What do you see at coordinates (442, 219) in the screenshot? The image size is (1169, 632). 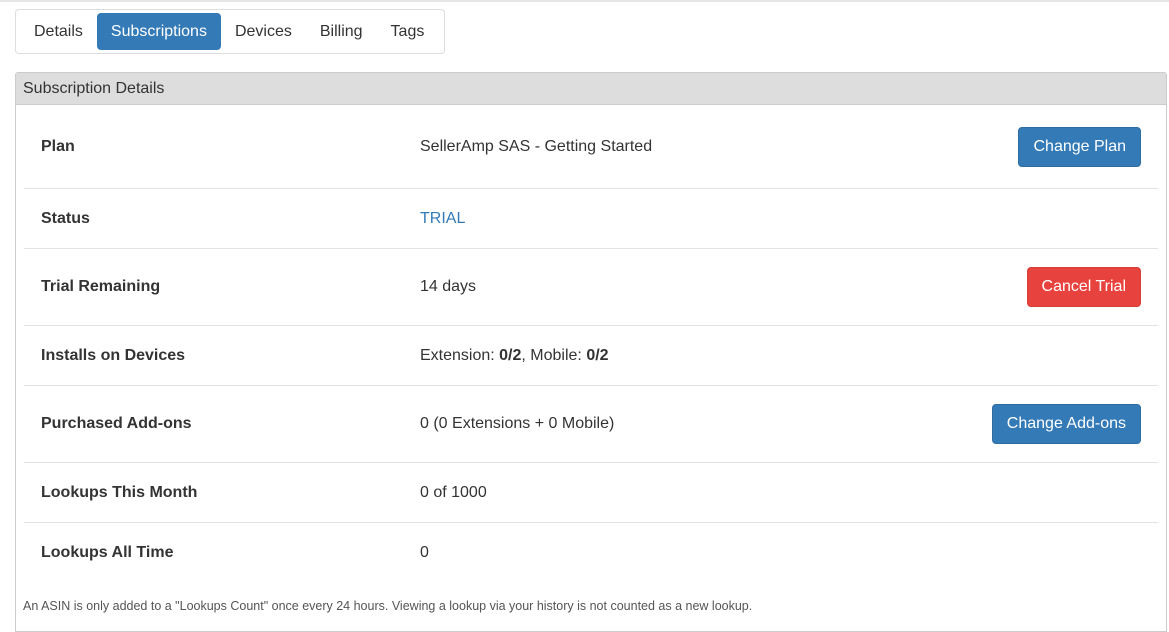 I see `status-value: TRIAL` at bounding box center [442, 219].